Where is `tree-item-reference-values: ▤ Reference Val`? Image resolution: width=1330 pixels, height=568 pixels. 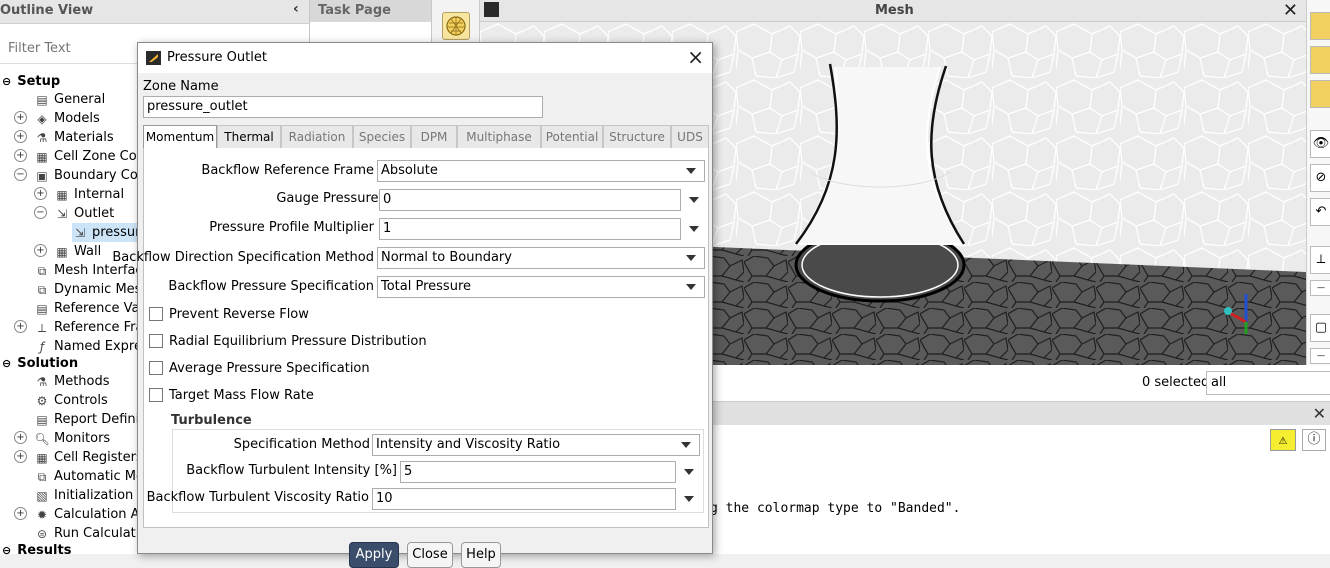
tree-item-reference-values: ▤ Reference Val is located at coordinates (88, 308).